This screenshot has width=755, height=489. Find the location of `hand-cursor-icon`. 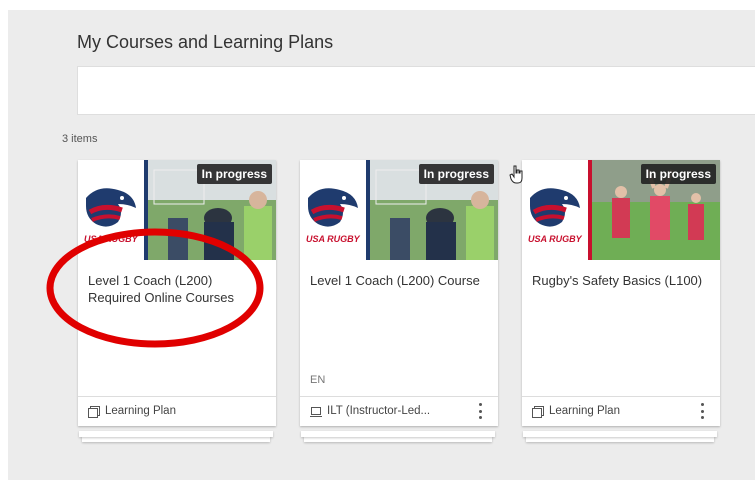

hand-cursor-icon is located at coordinates (516, 174).